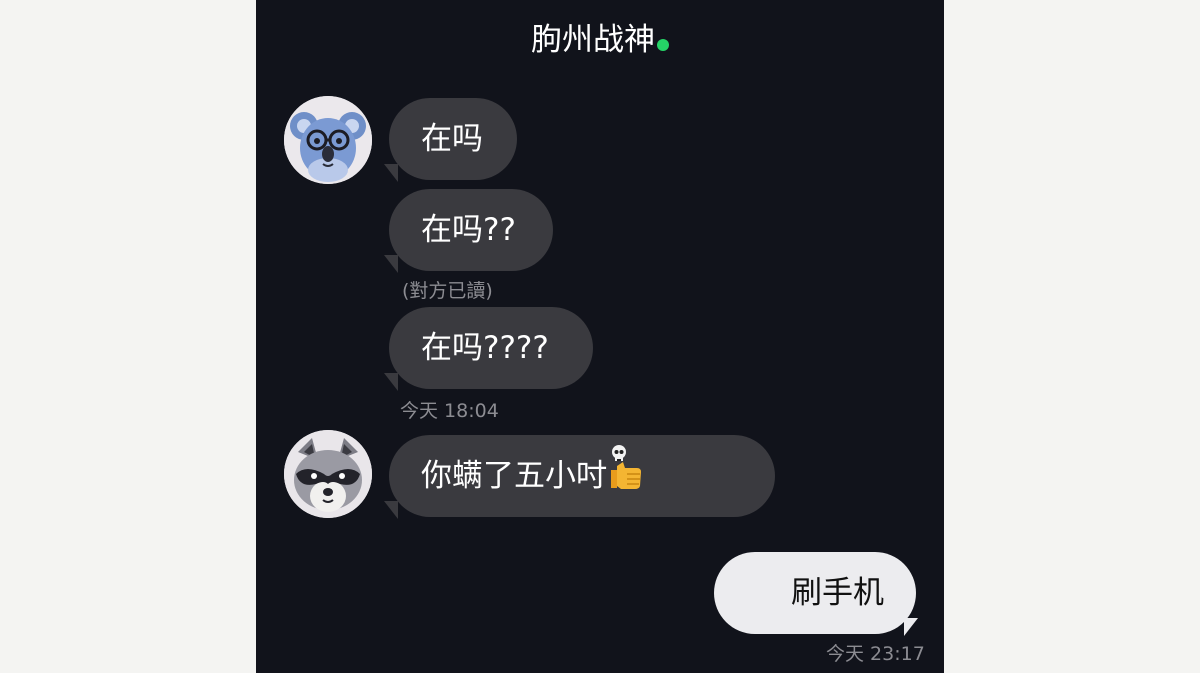 Image resolution: width=1200 pixels, height=673 pixels. I want to click on raccoon-avatar-icon, so click(328, 474).